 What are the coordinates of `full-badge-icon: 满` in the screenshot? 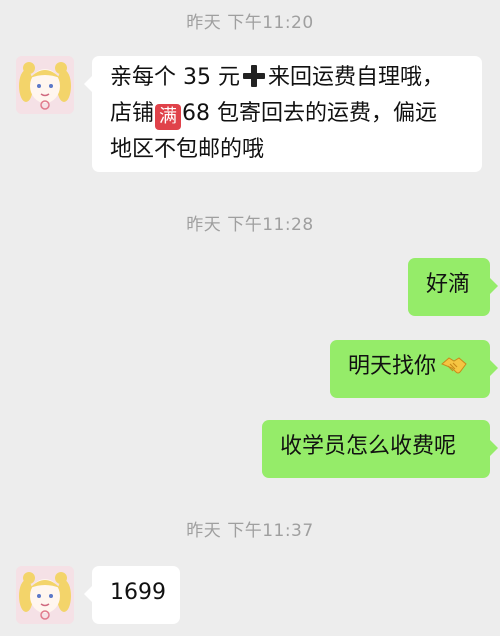 It's located at (168, 117).